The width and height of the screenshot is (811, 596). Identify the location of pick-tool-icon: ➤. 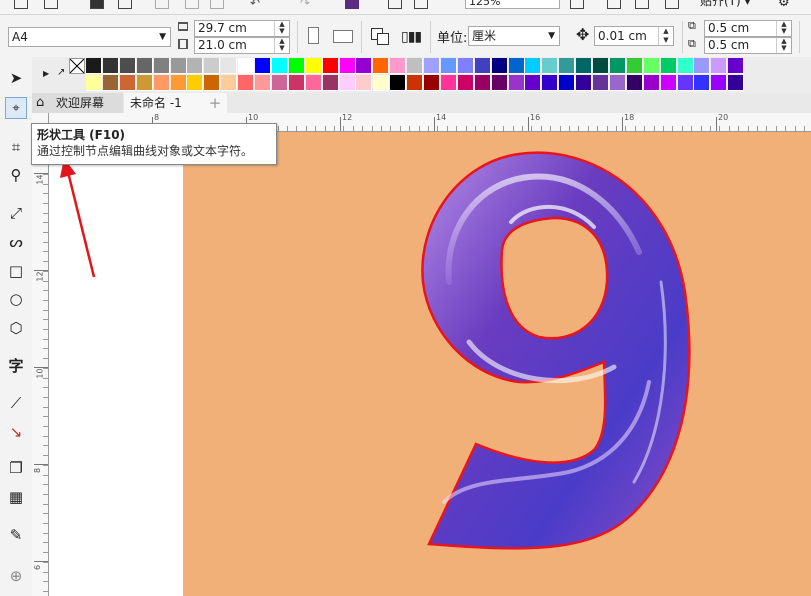
(16, 78).